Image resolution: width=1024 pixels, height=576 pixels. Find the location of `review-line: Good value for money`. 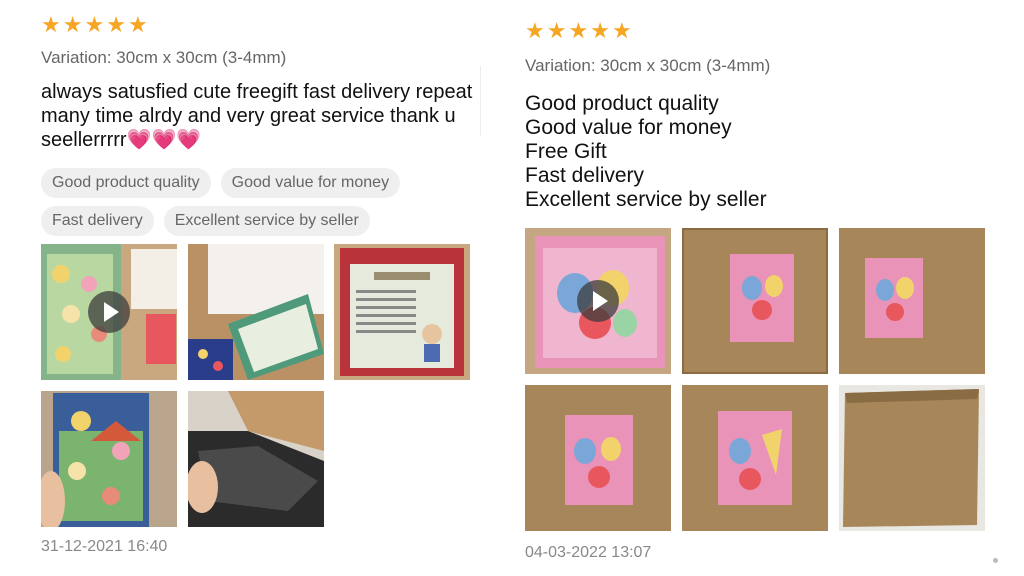

review-line: Good value for money is located at coordinates (628, 127).